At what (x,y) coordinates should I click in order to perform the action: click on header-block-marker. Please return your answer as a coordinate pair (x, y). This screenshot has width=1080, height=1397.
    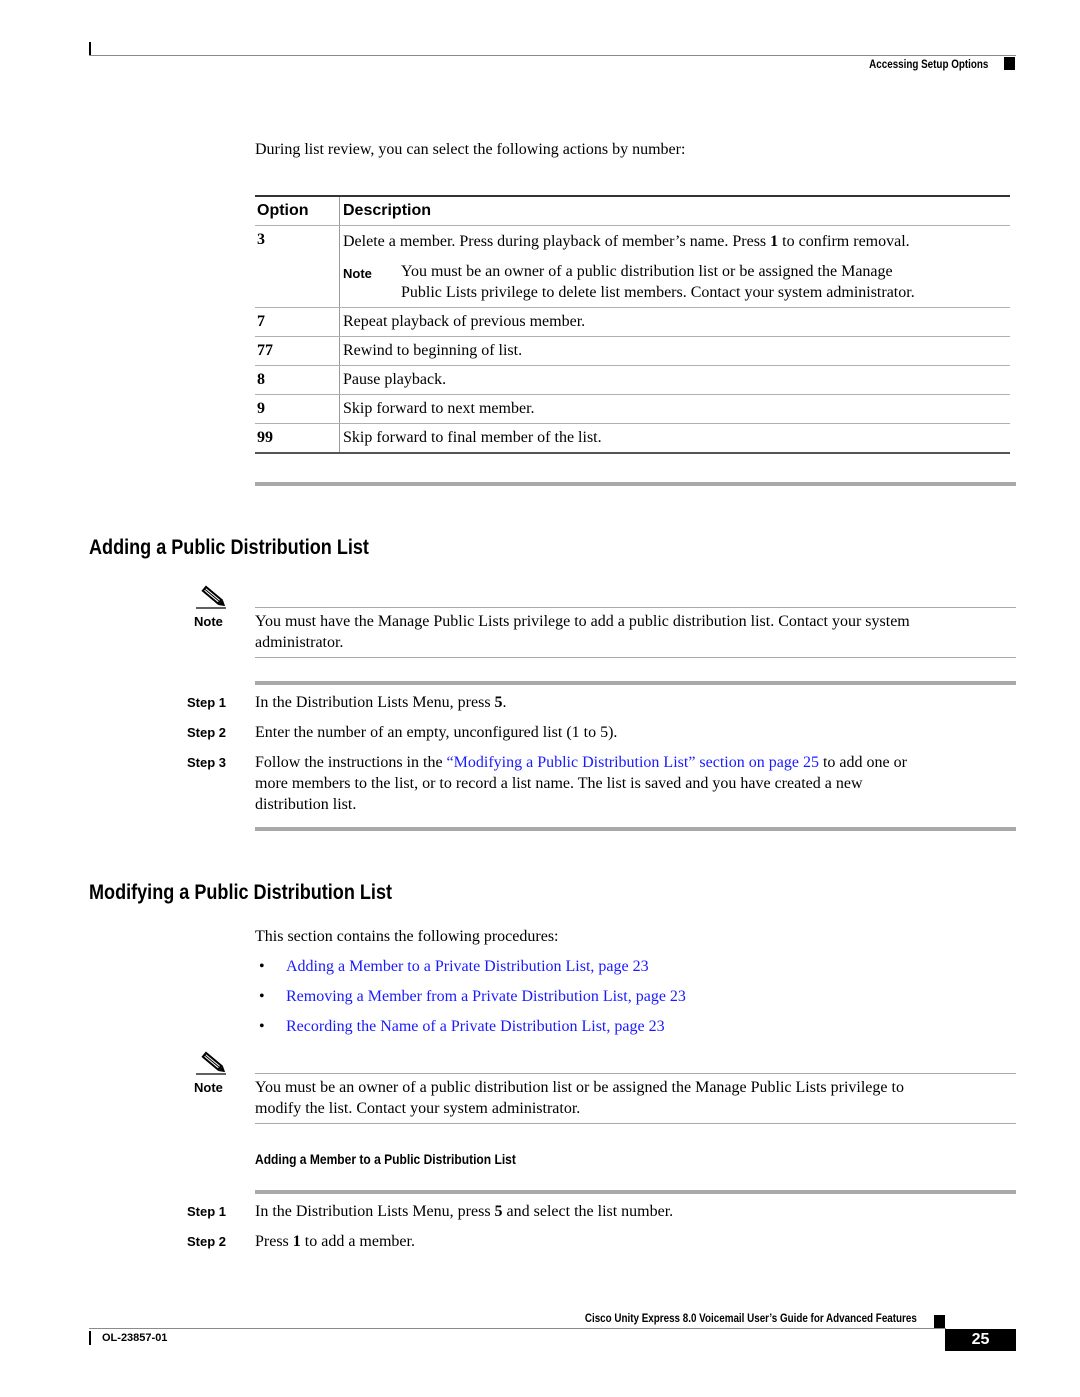
    Looking at the image, I should click on (1009, 63).